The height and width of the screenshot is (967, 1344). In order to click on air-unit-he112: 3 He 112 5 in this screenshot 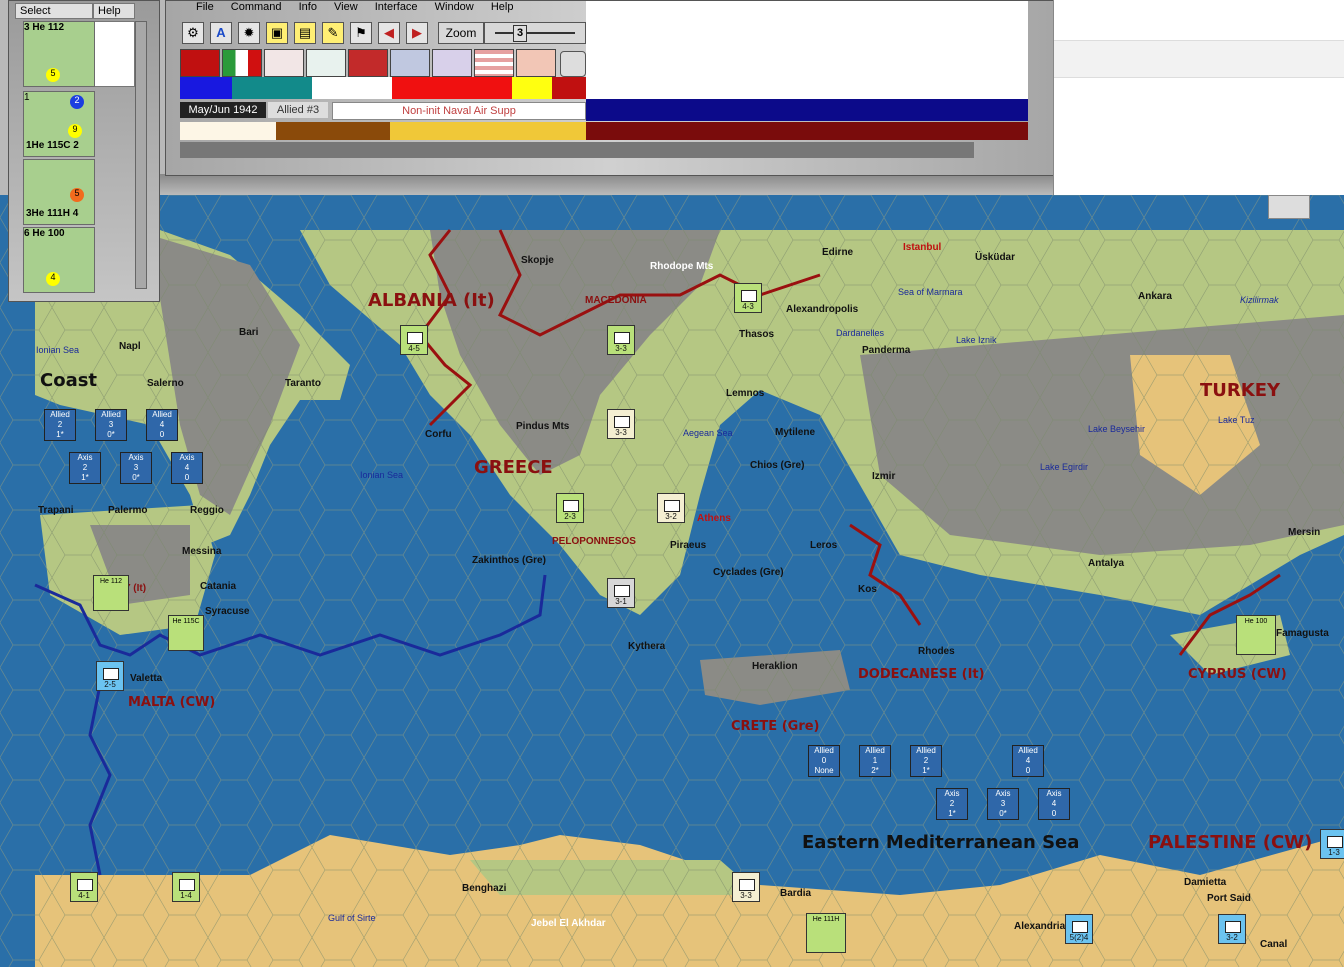, I will do `click(59, 54)`.